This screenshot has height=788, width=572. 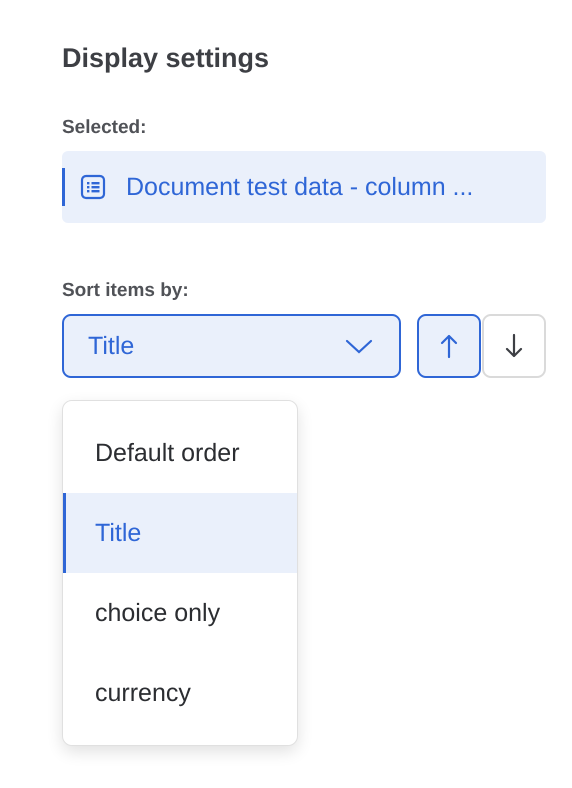 What do you see at coordinates (180, 613) in the screenshot?
I see `dropdown-option: choice only` at bounding box center [180, 613].